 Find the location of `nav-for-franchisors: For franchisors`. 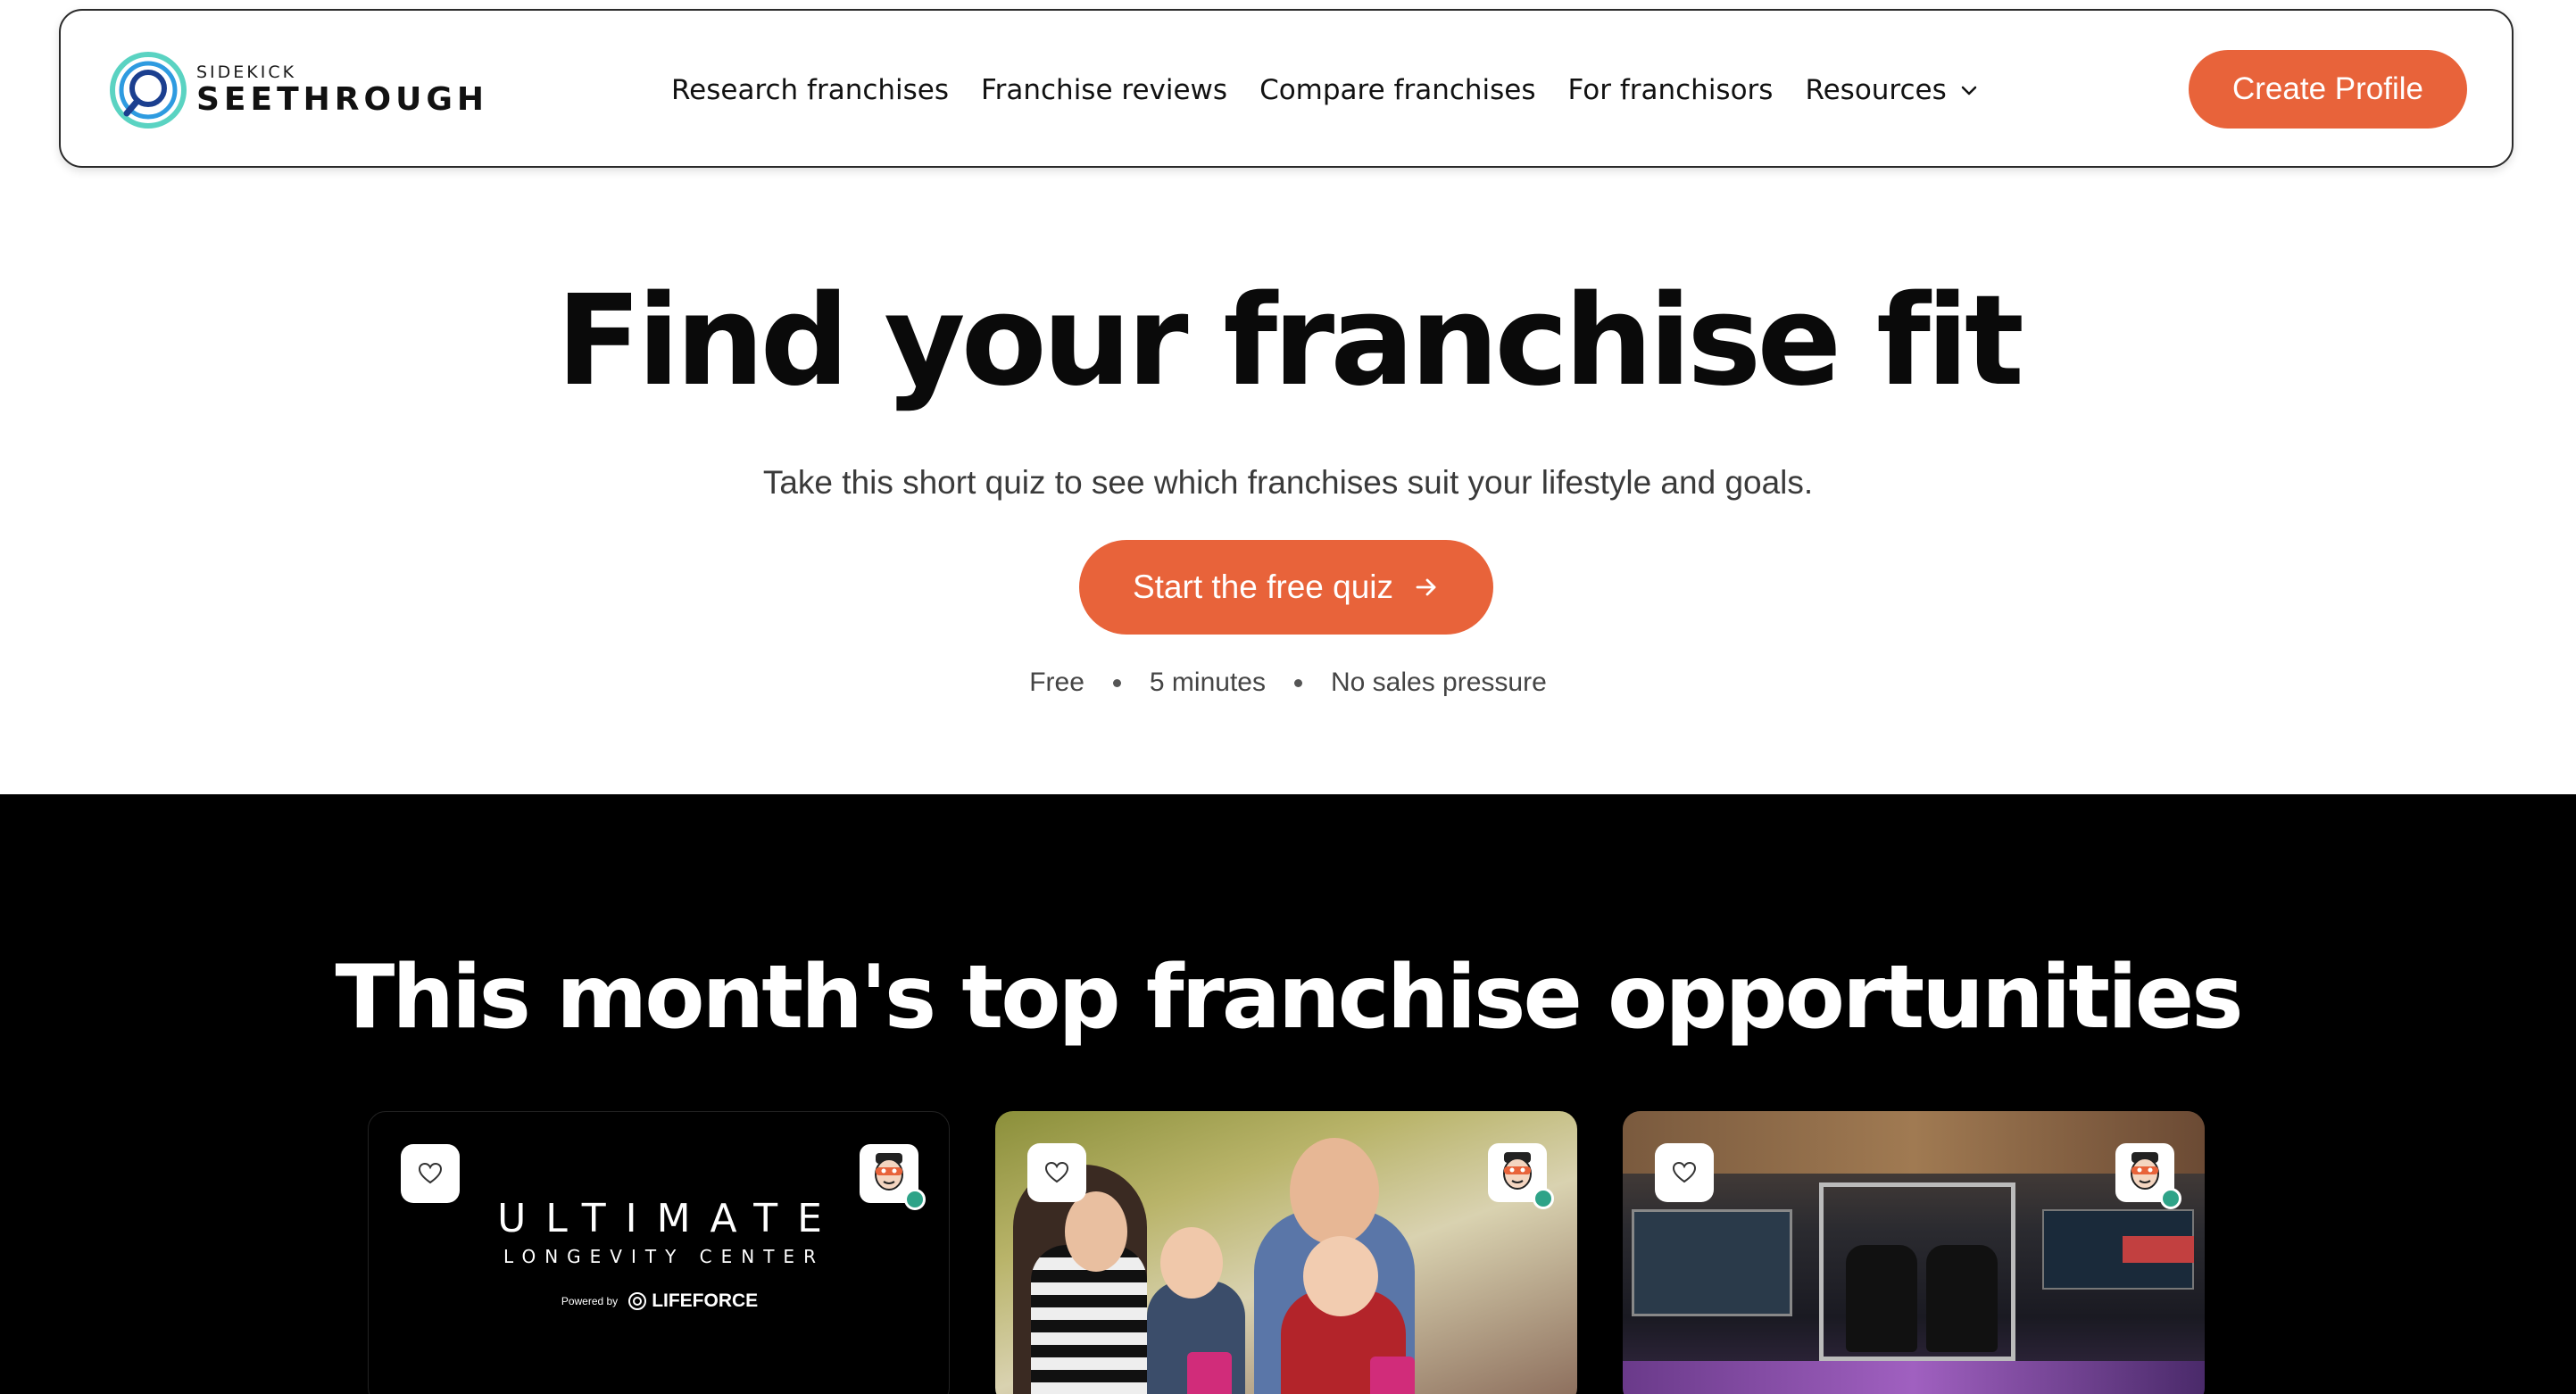

nav-for-franchisors: For franchisors is located at coordinates (1671, 90).